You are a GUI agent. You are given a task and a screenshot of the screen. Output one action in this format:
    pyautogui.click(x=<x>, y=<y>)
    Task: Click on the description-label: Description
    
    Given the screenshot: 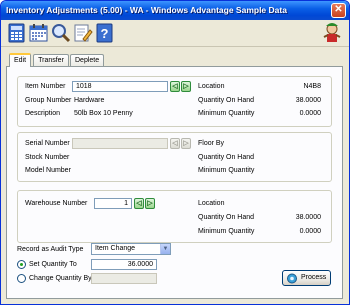 What is the action you would take?
    pyautogui.click(x=43, y=113)
    